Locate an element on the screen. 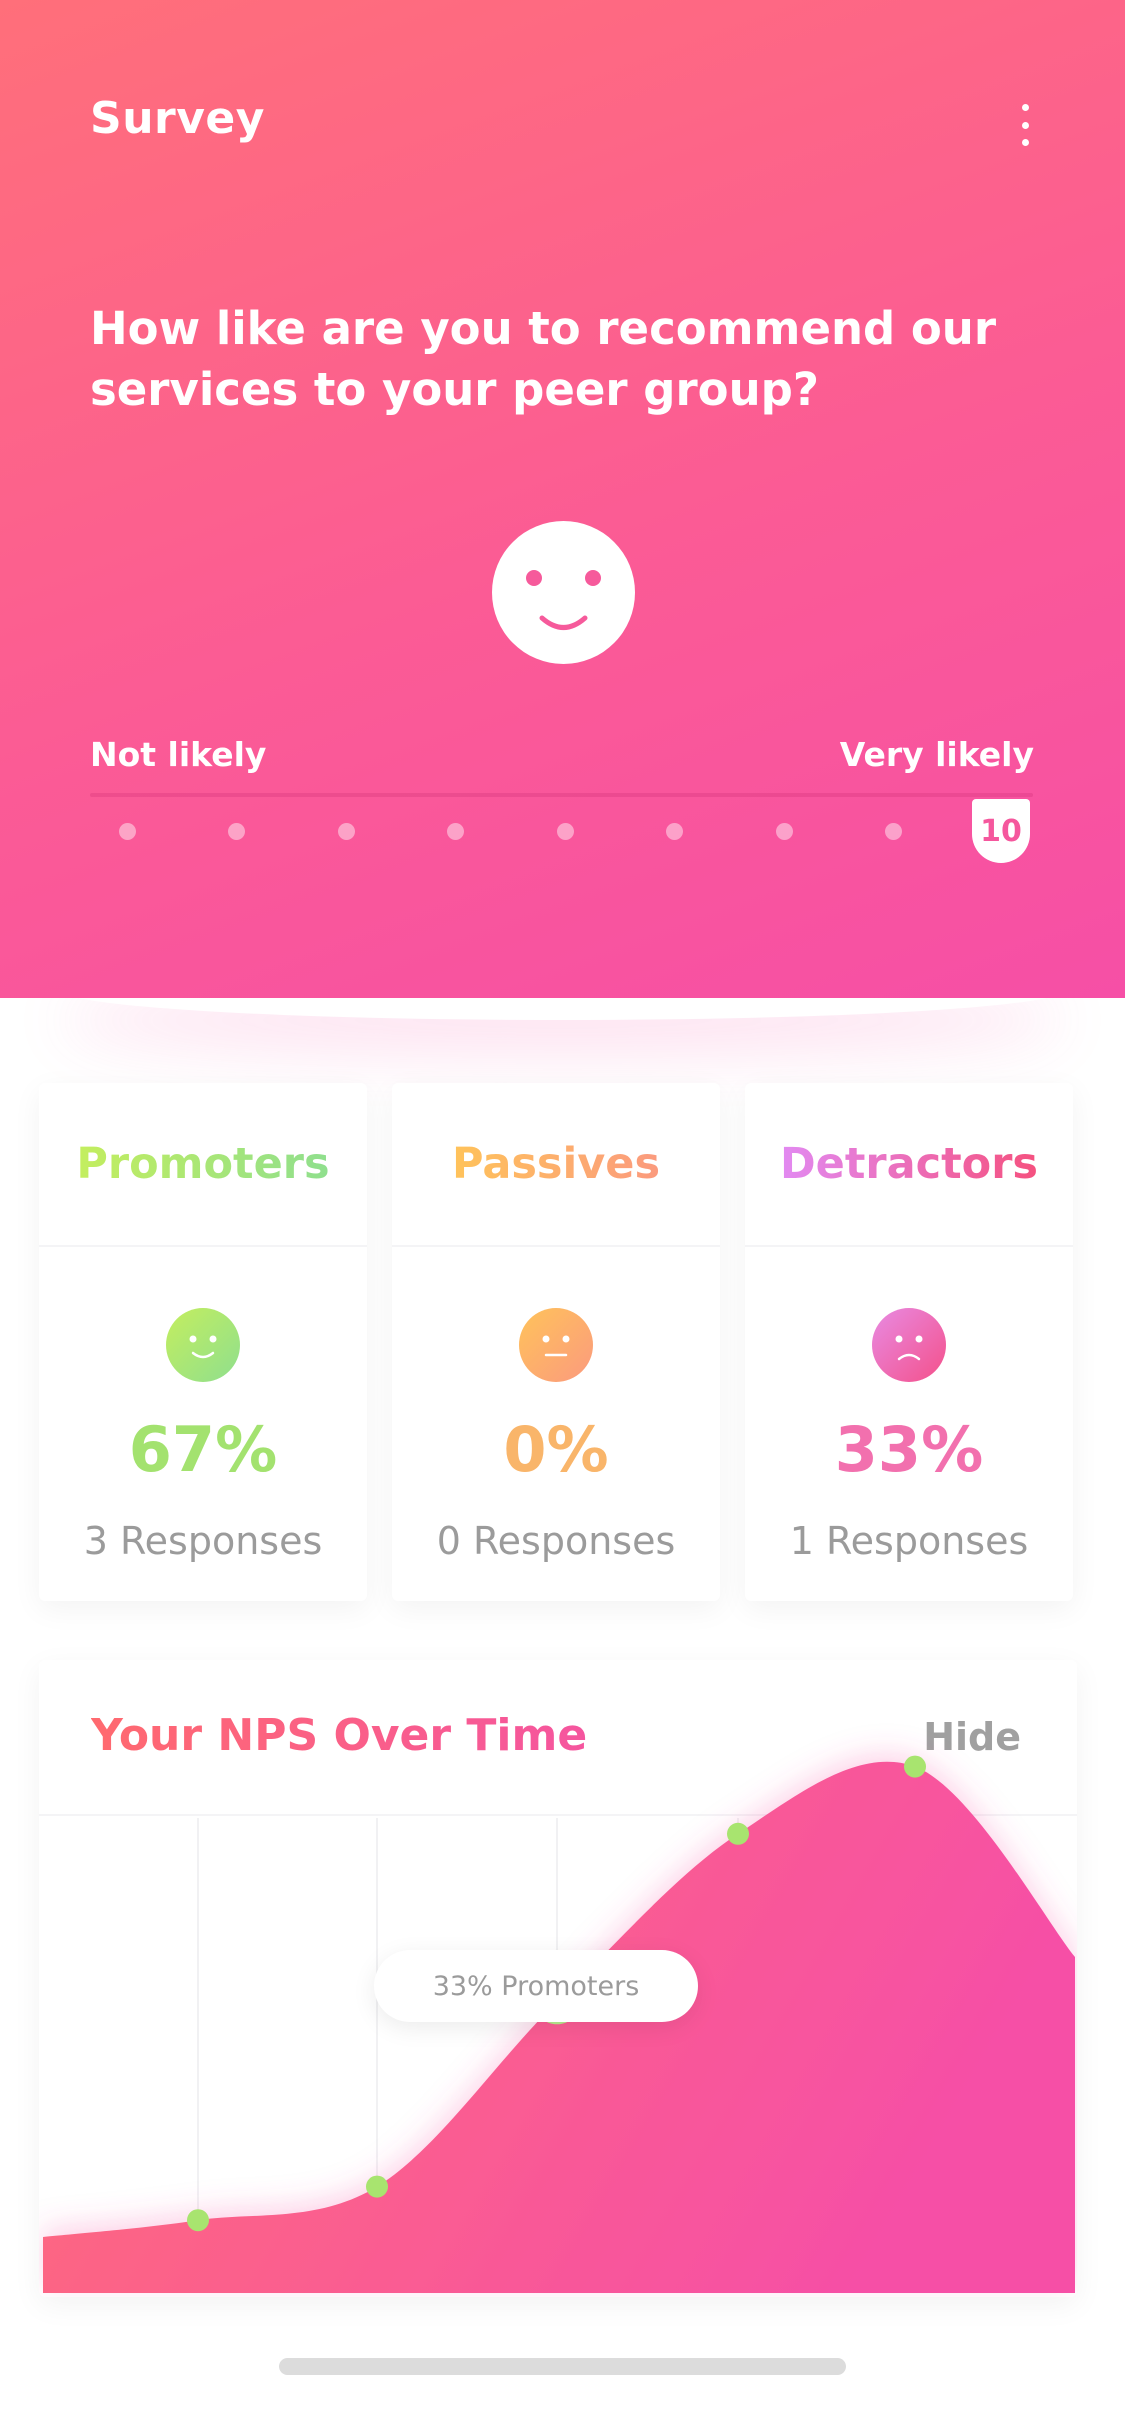 The image size is (1125, 2436). home-indicator is located at coordinates (562, 2366).